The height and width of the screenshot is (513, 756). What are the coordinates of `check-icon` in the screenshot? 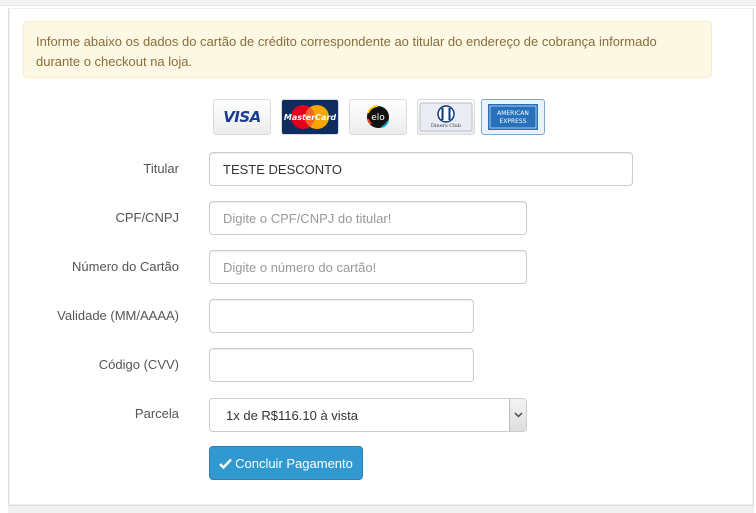 It's located at (225, 463).